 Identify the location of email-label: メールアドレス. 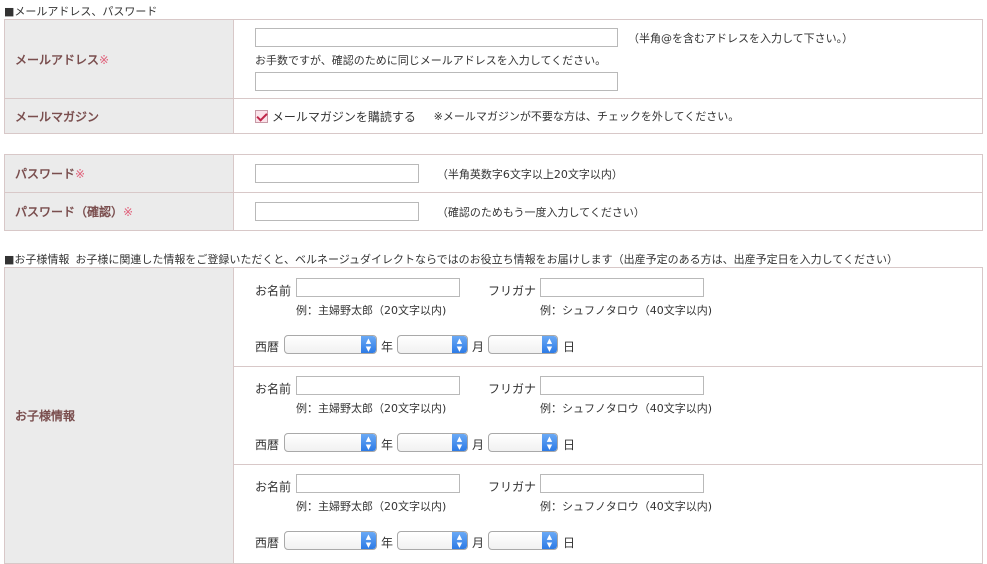
(57, 59).